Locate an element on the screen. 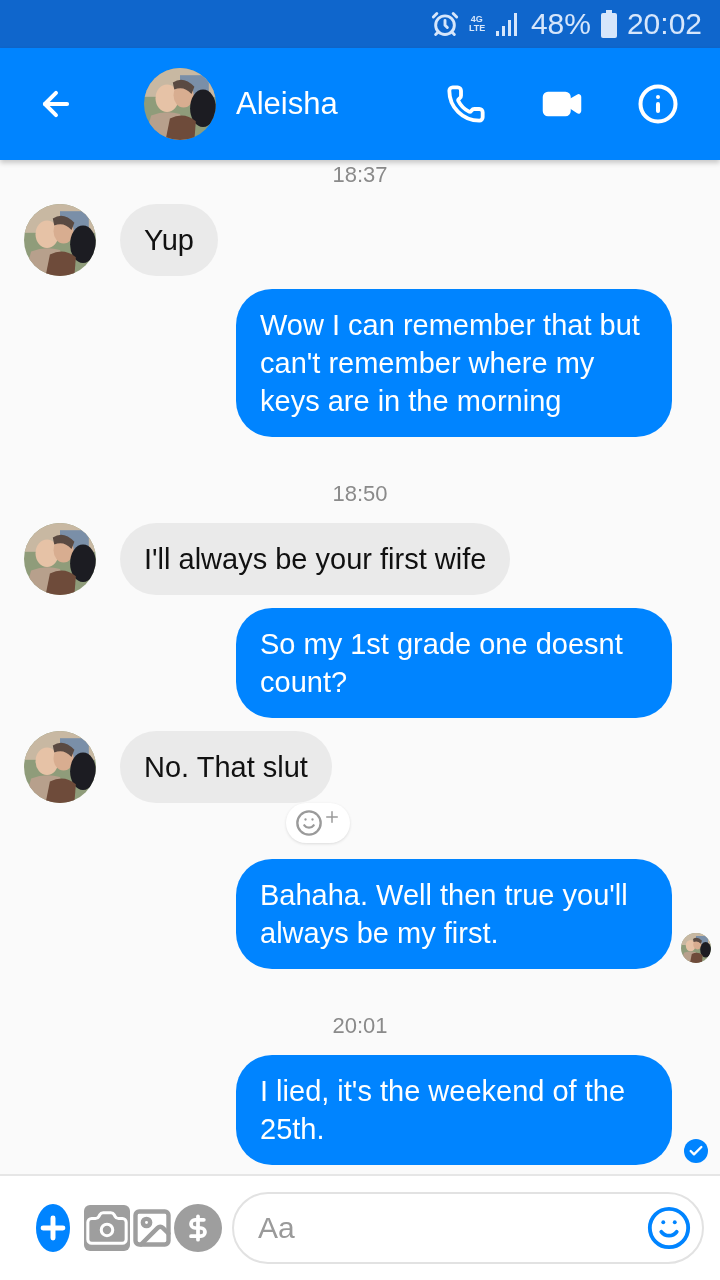 The height and width of the screenshot is (1280, 720). message-field: Aa is located at coordinates (468, 1228).